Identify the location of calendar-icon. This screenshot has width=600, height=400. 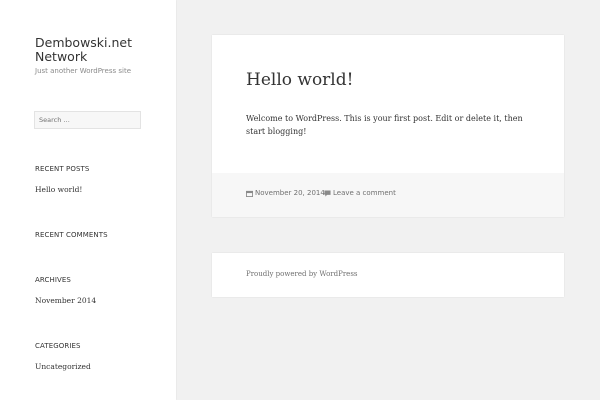
(249, 193).